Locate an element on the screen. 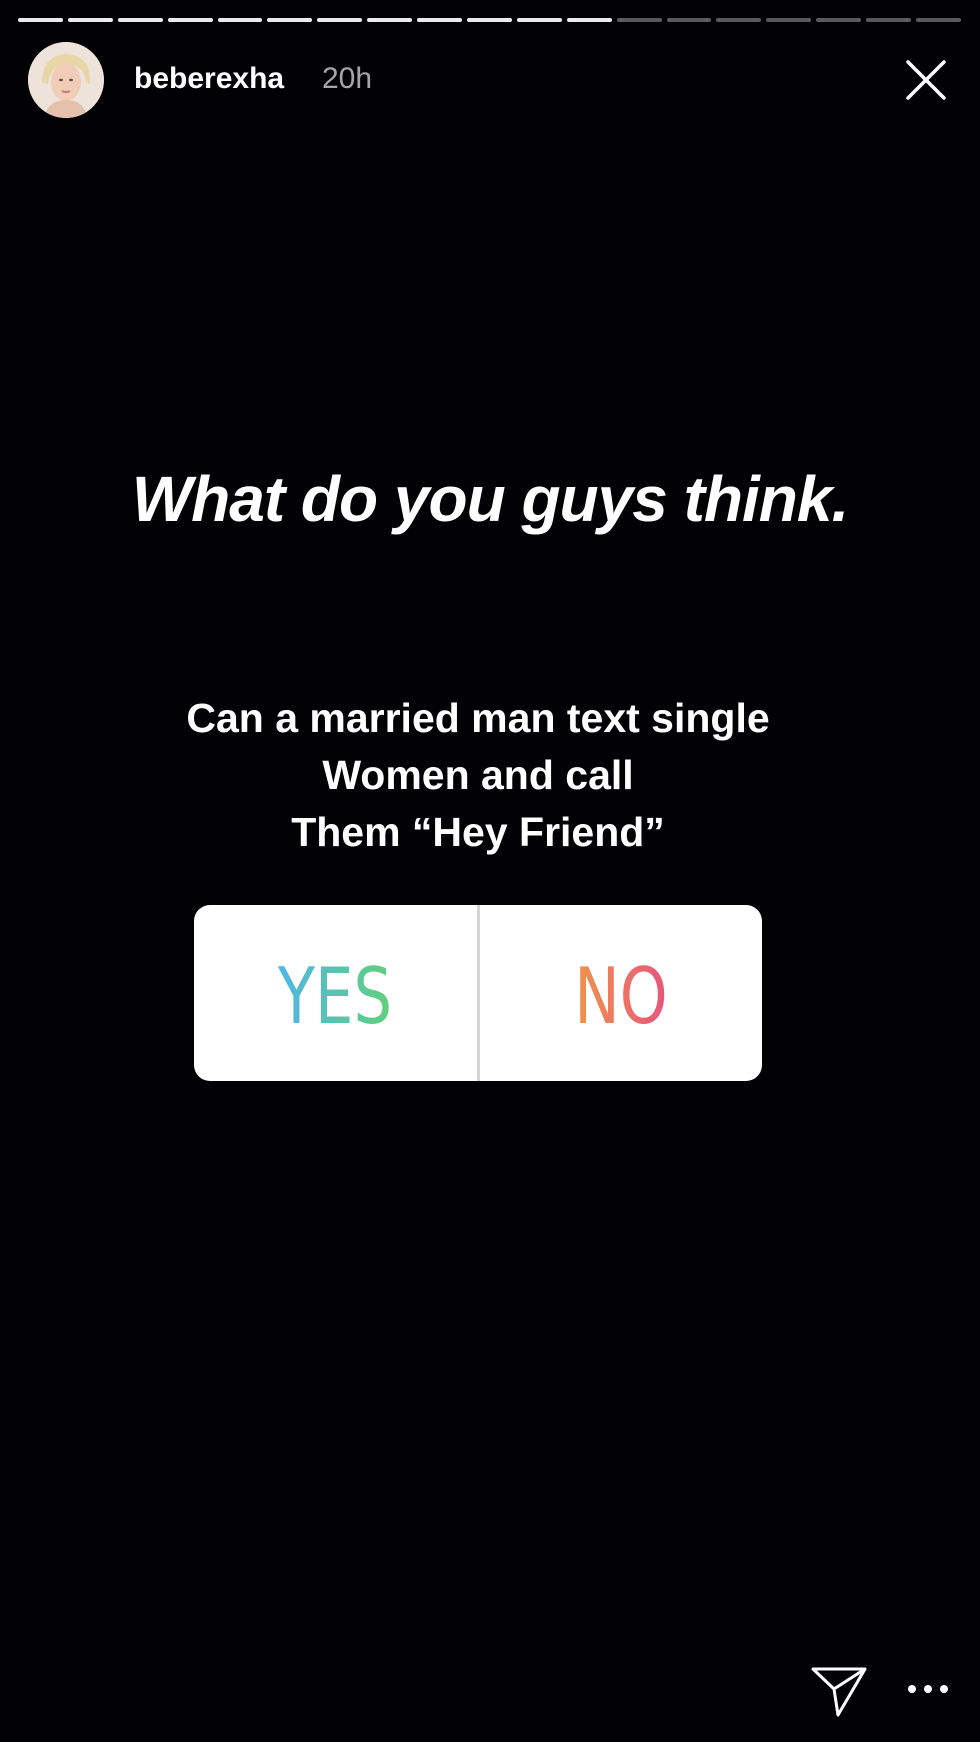  post-time: 20h is located at coordinates (347, 78).